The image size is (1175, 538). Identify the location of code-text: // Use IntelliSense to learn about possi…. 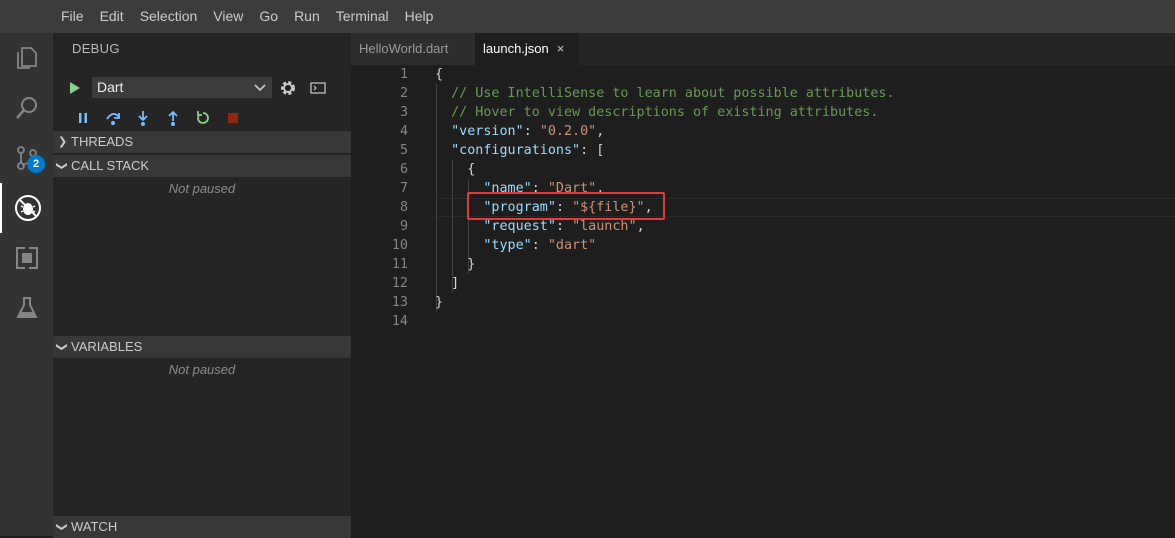
(673, 93).